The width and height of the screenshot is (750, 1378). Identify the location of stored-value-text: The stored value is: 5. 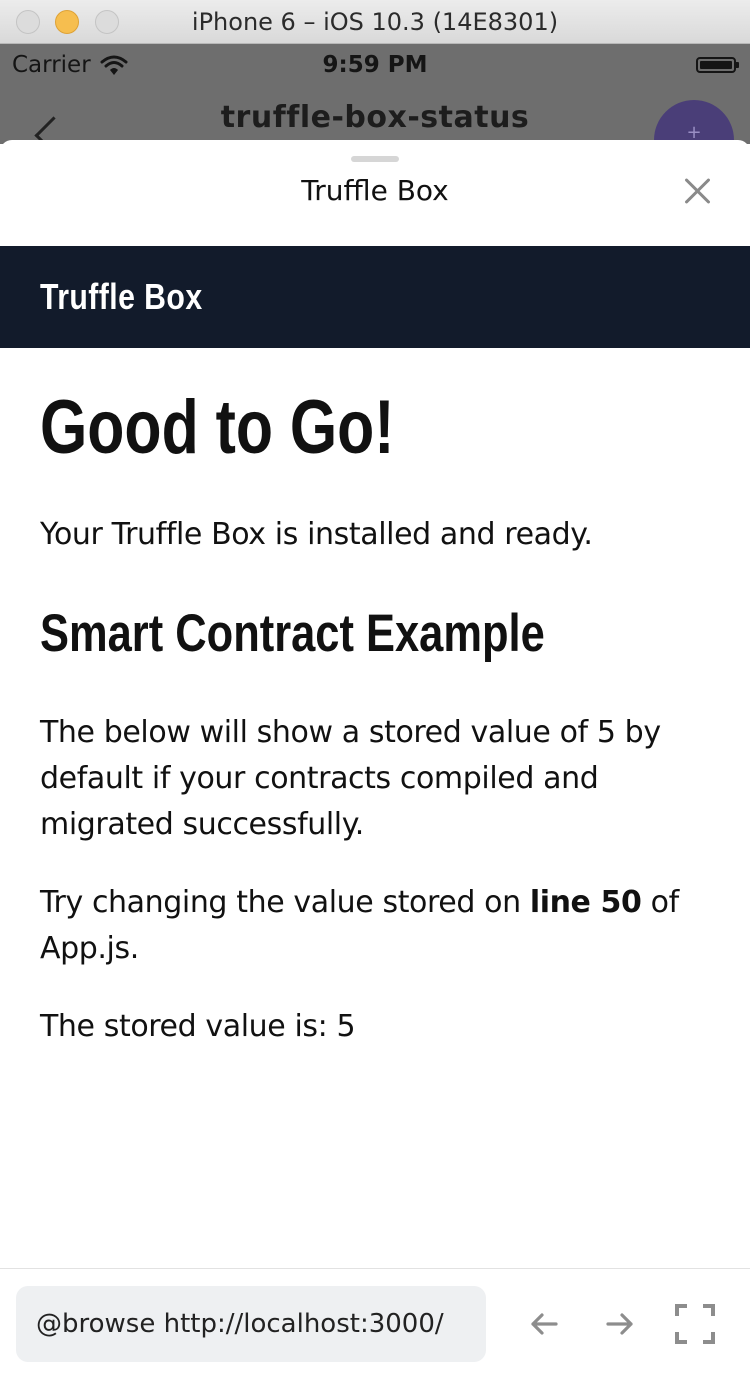
(198, 1026).